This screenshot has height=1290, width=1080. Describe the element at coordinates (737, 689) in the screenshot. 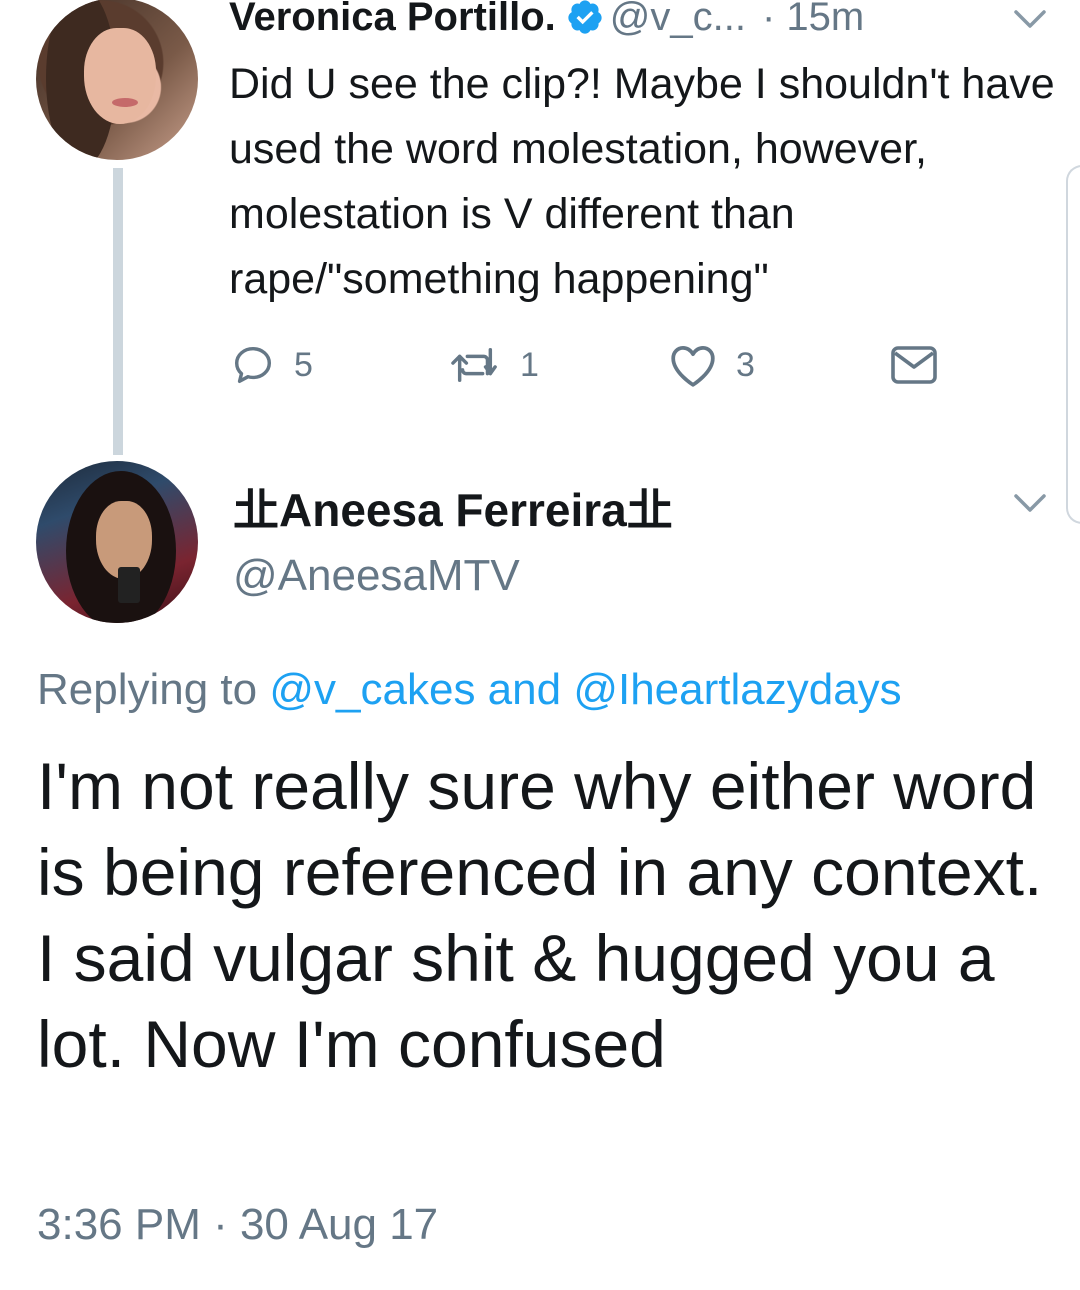

I see `mention-link-iheartlazydays: @Iheartlazydays` at that location.